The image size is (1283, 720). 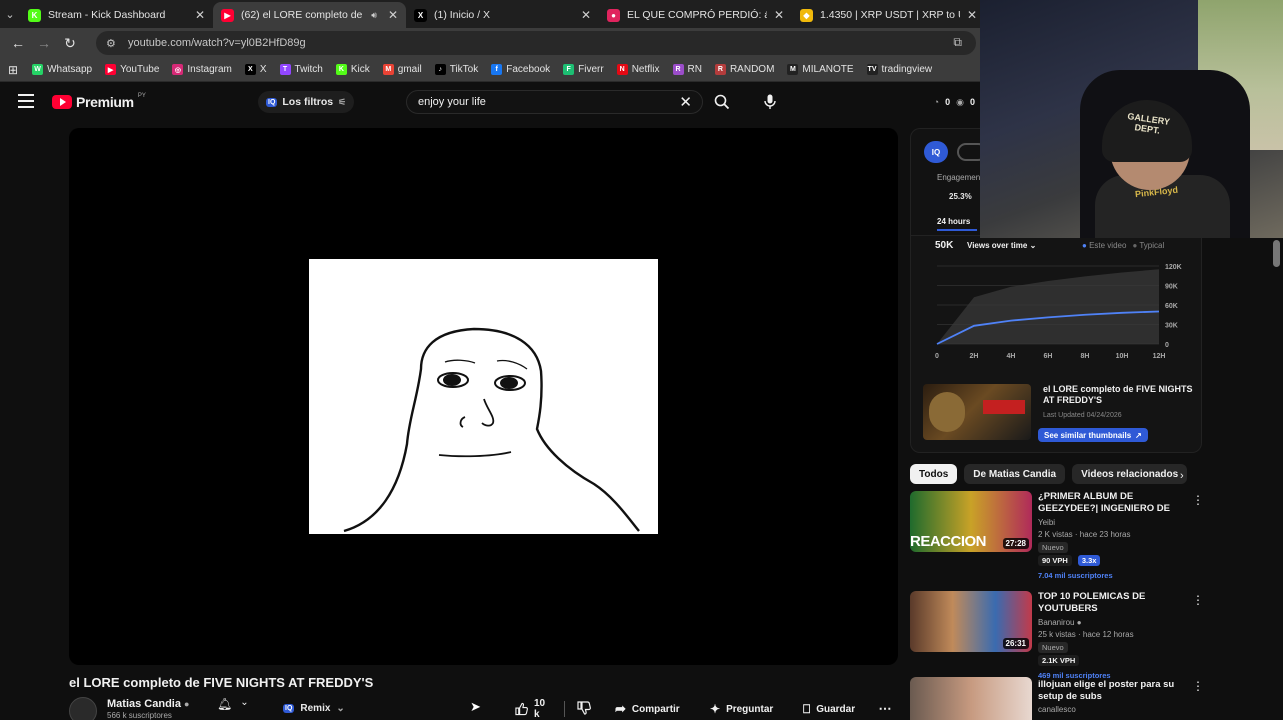 What do you see at coordinates (314, 708) in the screenshot?
I see `remix-button: IQ Remix ⌄` at bounding box center [314, 708].